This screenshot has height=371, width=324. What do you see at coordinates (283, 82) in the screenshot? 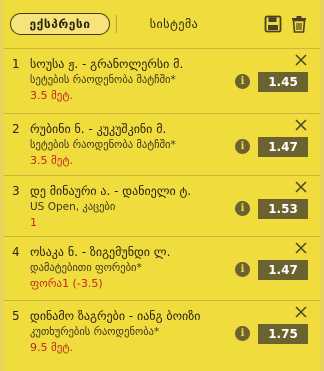
I see `odds-button: 1.45` at bounding box center [283, 82].